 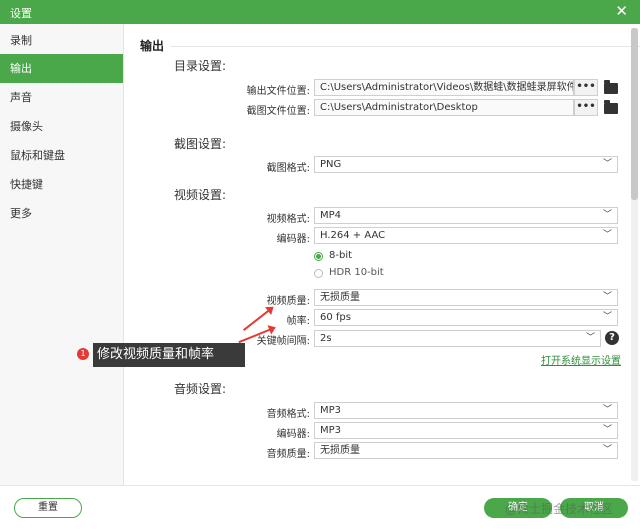 What do you see at coordinates (466, 450) in the screenshot?
I see `audio-quality-select: 无损质量 ﹀` at bounding box center [466, 450].